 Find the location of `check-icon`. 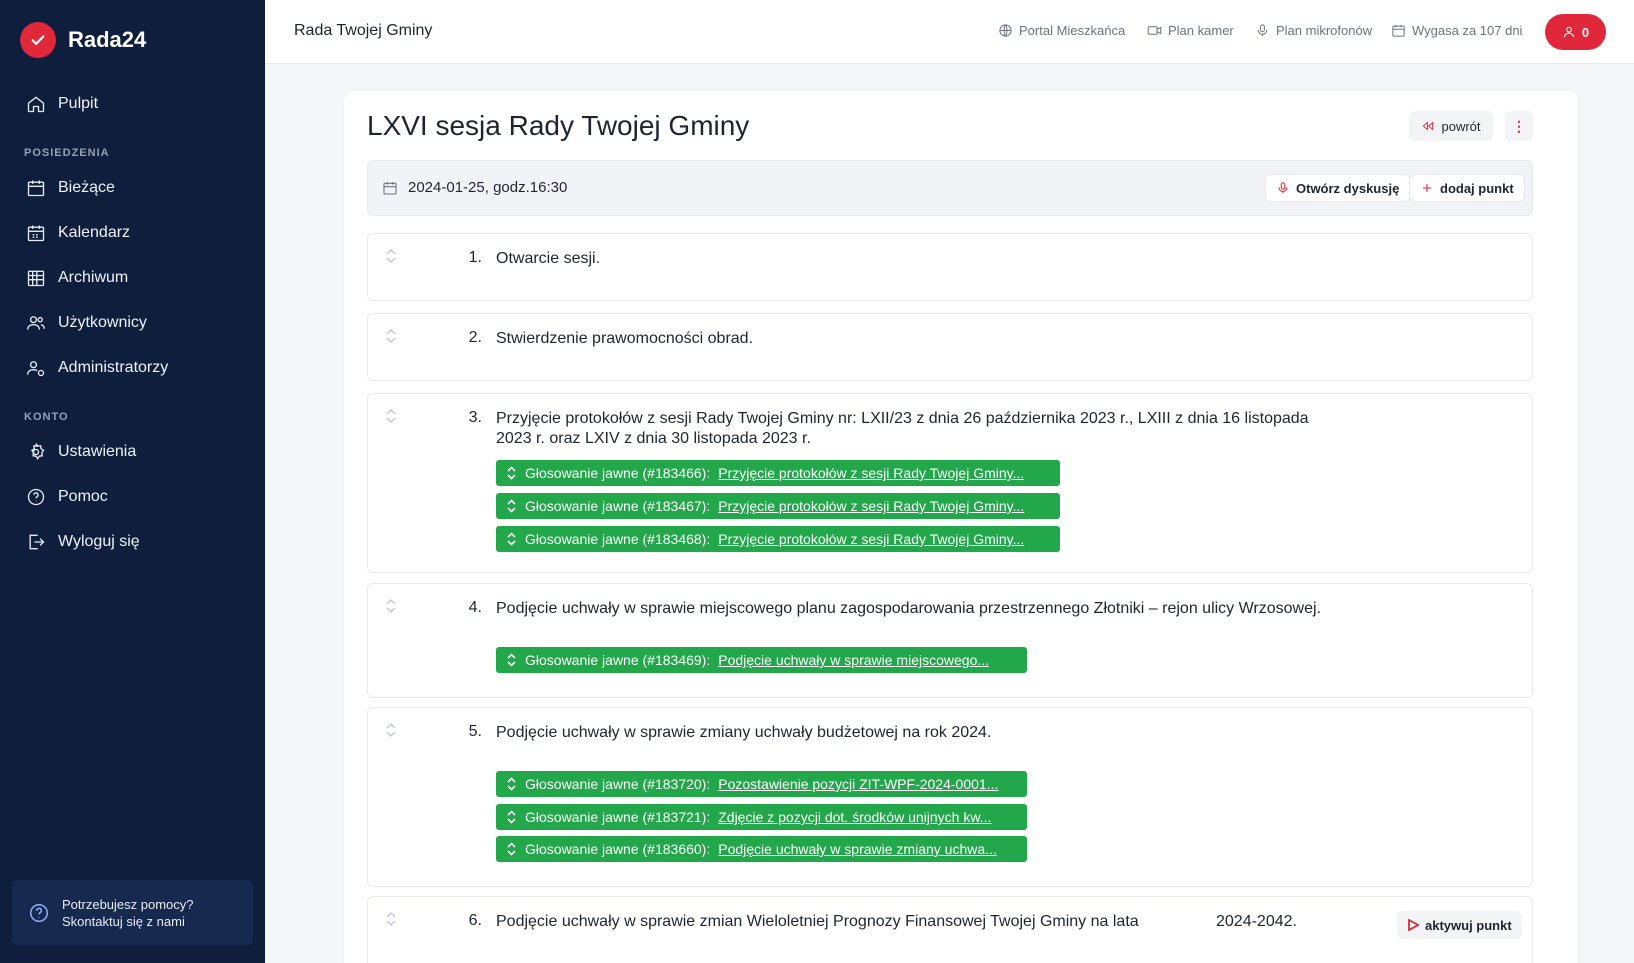

check-icon is located at coordinates (38, 40).